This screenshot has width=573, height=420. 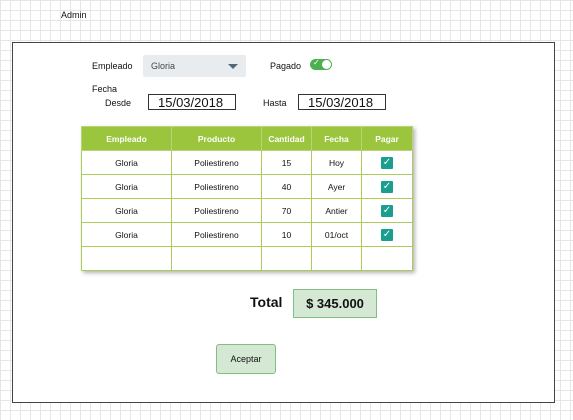 I want to click on table-row: Gloria Poliestireno 10 01/oct ✓, so click(x=247, y=234).